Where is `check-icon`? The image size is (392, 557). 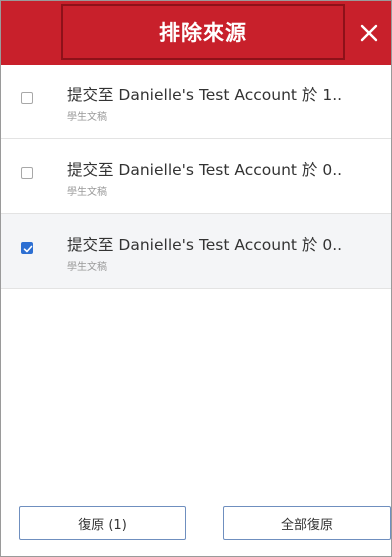 check-icon is located at coordinates (28, 249).